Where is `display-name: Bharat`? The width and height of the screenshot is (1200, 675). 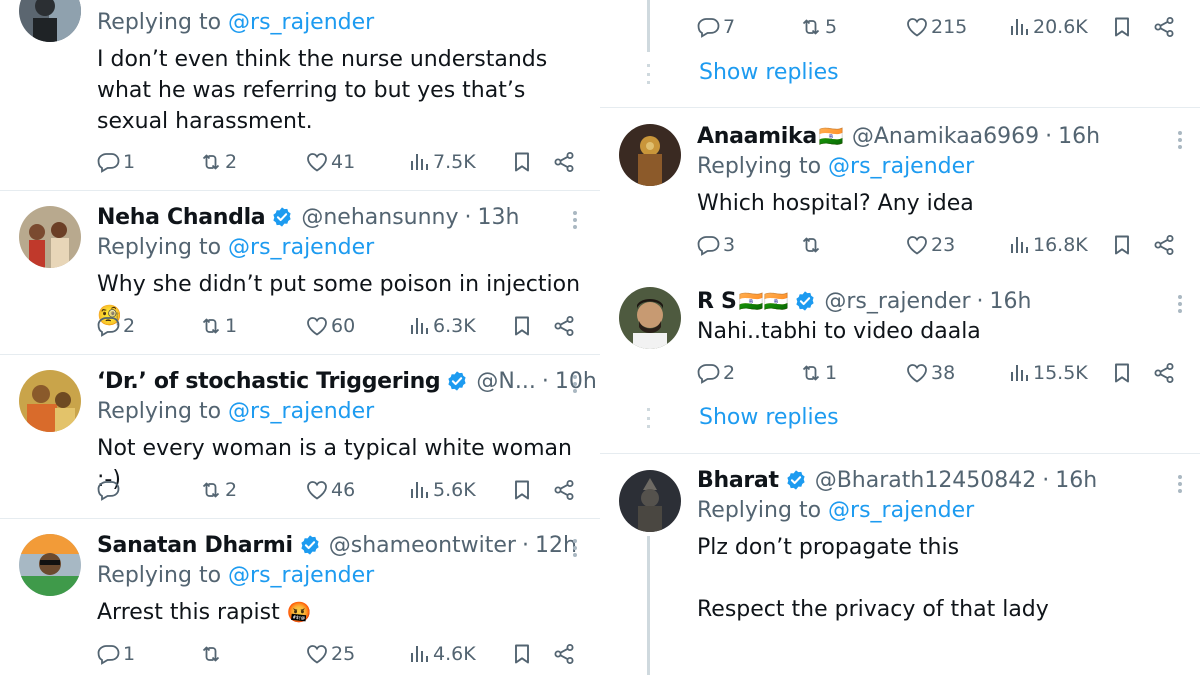 display-name: Bharat is located at coordinates (738, 480).